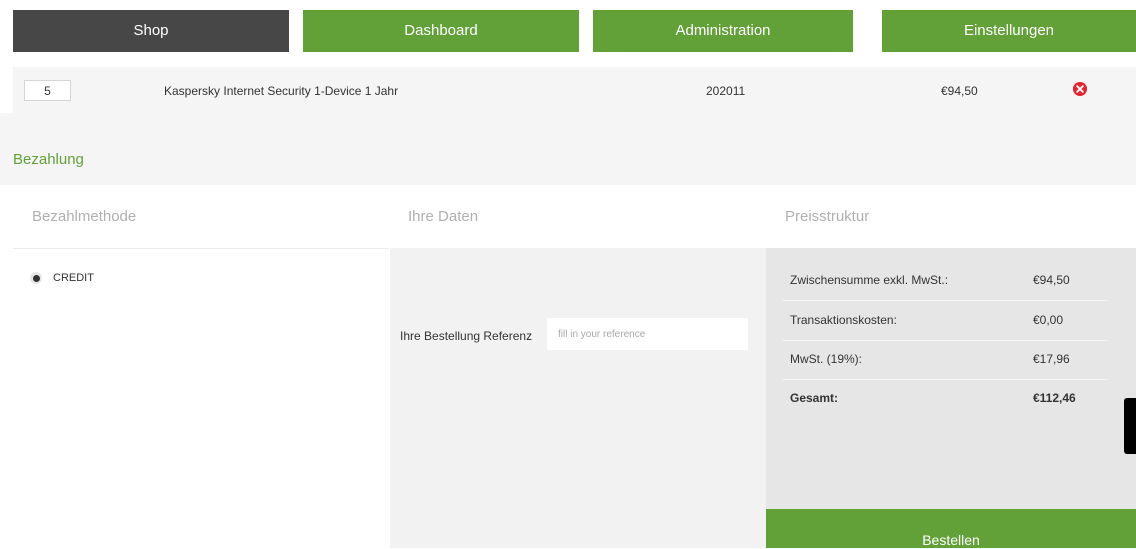 The width and height of the screenshot is (1136, 549). Describe the element at coordinates (647, 334) in the screenshot. I see `reference-input` at that location.